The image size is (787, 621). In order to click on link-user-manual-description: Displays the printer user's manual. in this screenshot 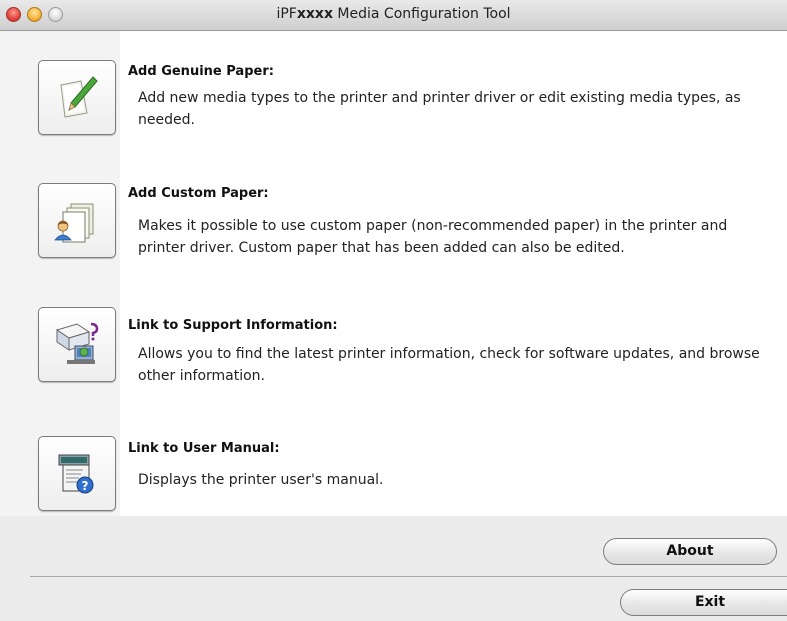, I will do `click(261, 480)`.